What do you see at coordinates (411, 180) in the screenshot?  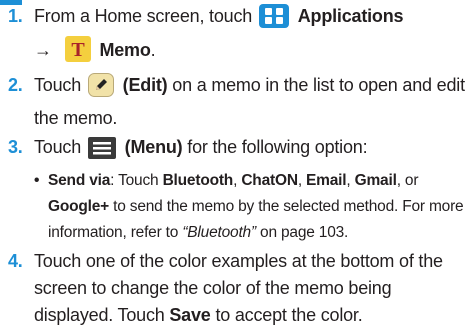 I see `or-text: or` at bounding box center [411, 180].